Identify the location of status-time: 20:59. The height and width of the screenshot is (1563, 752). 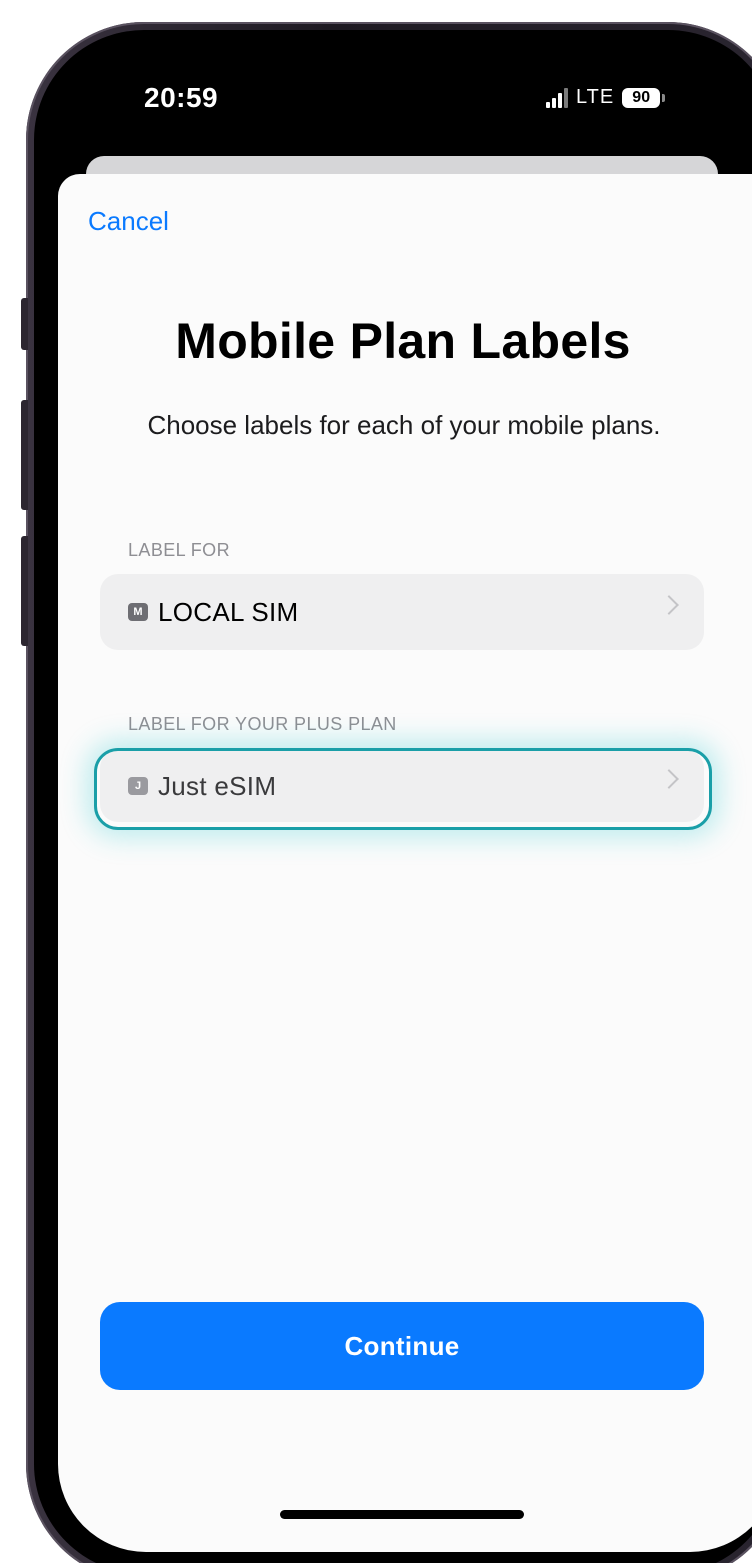
(181, 97).